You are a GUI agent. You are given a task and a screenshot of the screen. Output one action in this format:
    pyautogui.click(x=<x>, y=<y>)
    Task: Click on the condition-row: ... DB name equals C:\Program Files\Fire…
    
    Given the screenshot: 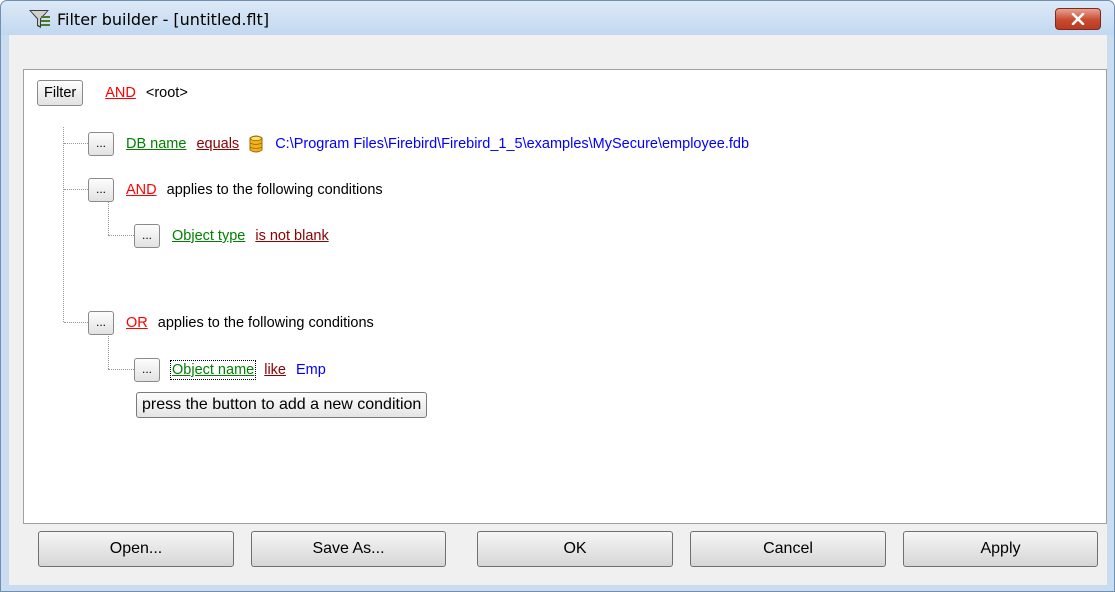 What is the action you would take?
    pyautogui.click(x=418, y=144)
    